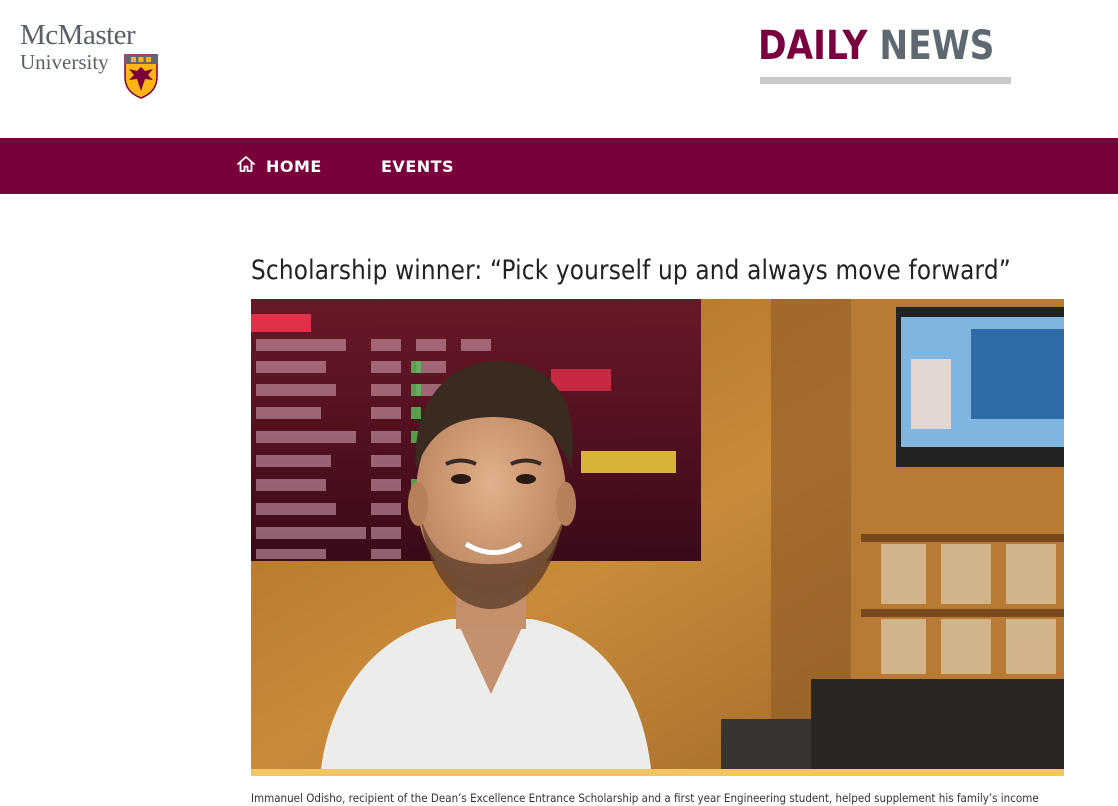  Describe the element at coordinates (559, 166) in the screenshot. I see `main-nav: HOME EVENTS` at that location.